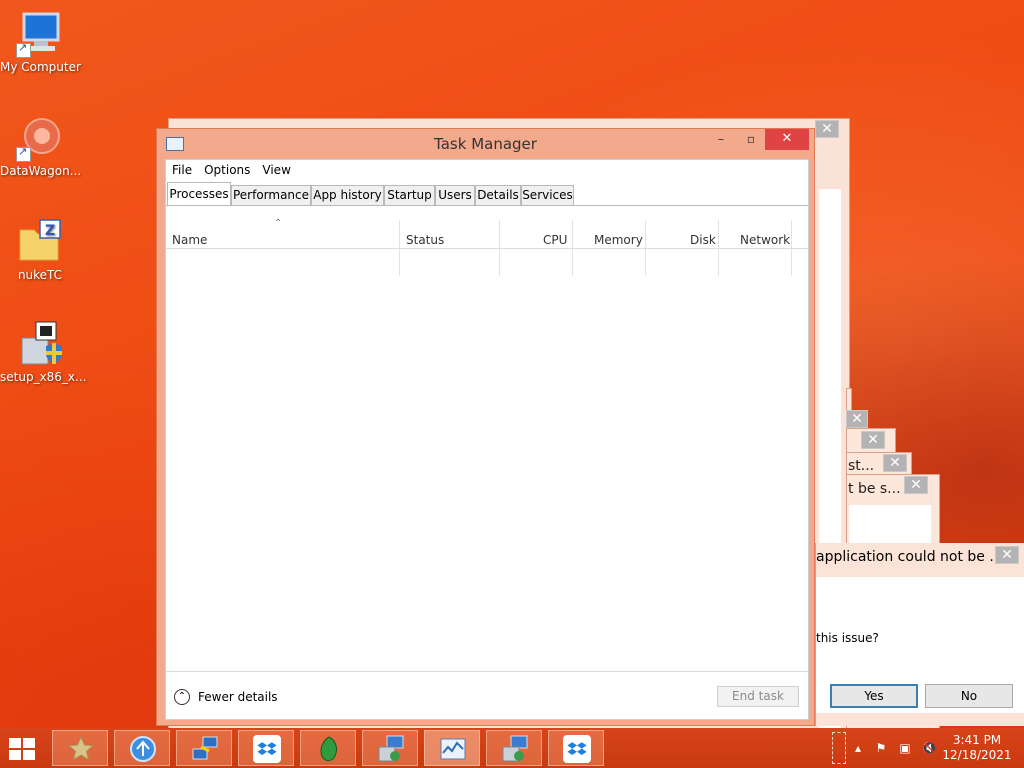 Image resolution: width=1024 pixels, height=768 pixels. What do you see at coordinates (787, 139) in the screenshot?
I see `close-button: ✕` at bounding box center [787, 139].